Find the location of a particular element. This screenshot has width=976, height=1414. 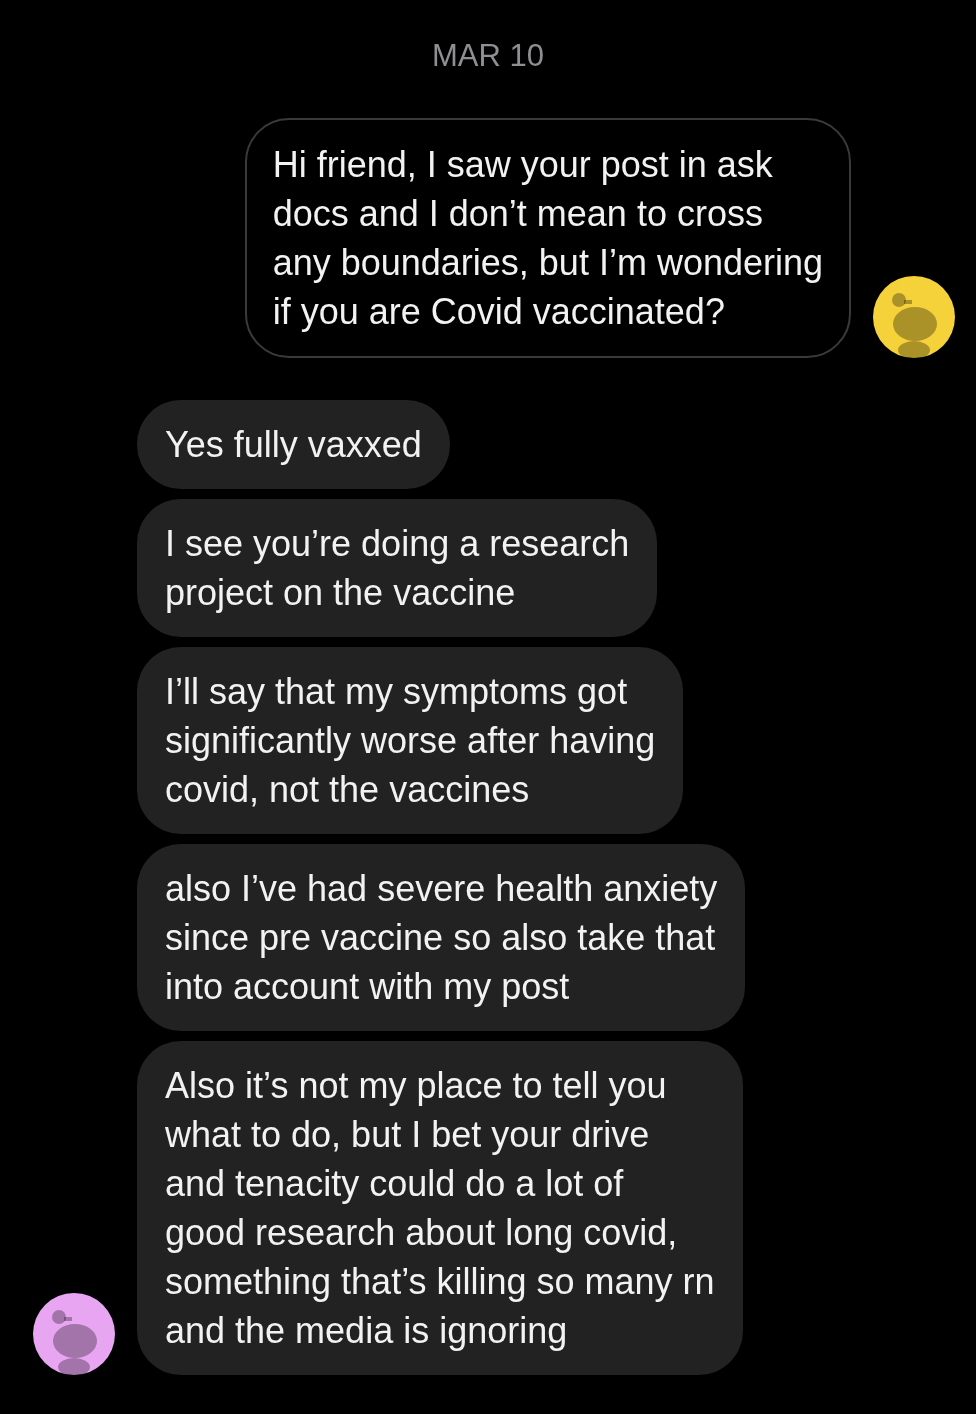

date-label: MAR 10 is located at coordinates (488, 56).